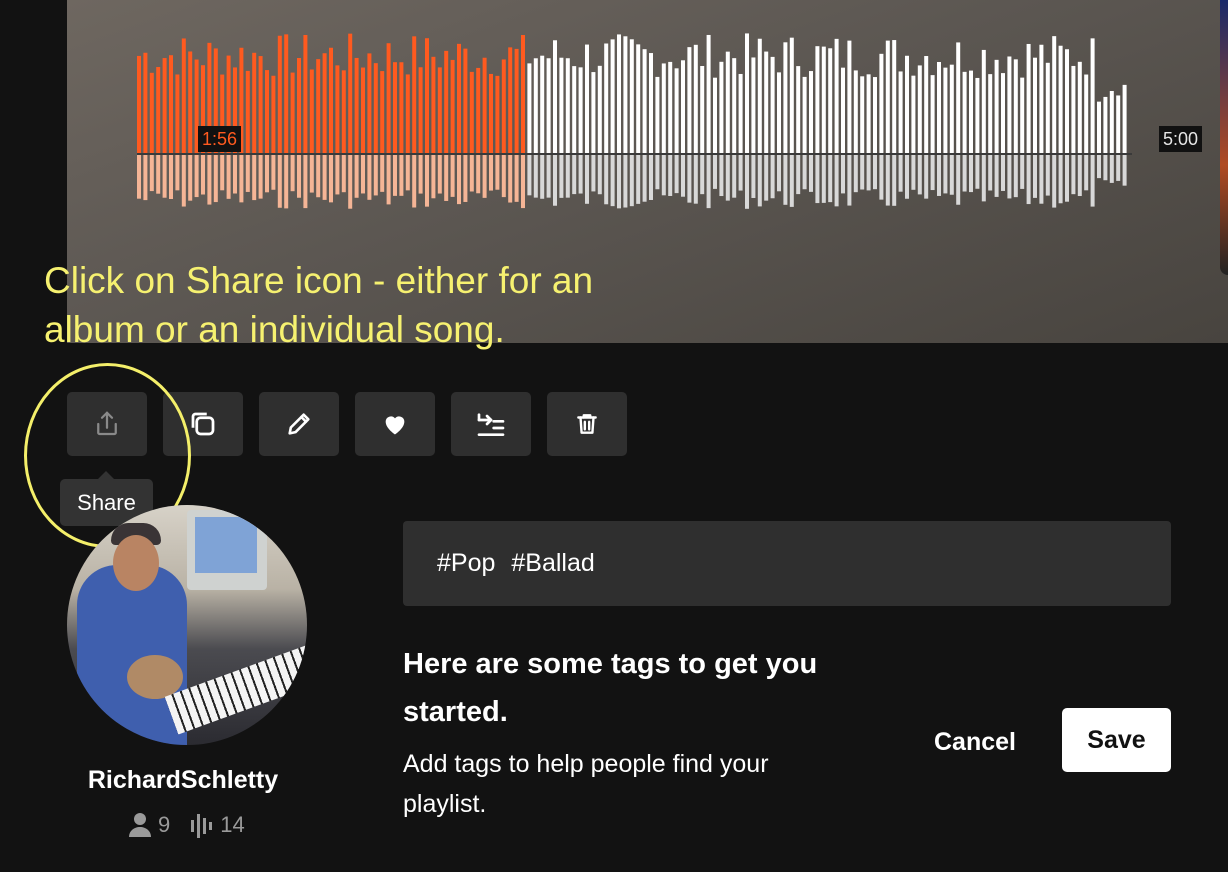  Describe the element at coordinates (1116, 740) in the screenshot. I see `save-button: Save` at that location.